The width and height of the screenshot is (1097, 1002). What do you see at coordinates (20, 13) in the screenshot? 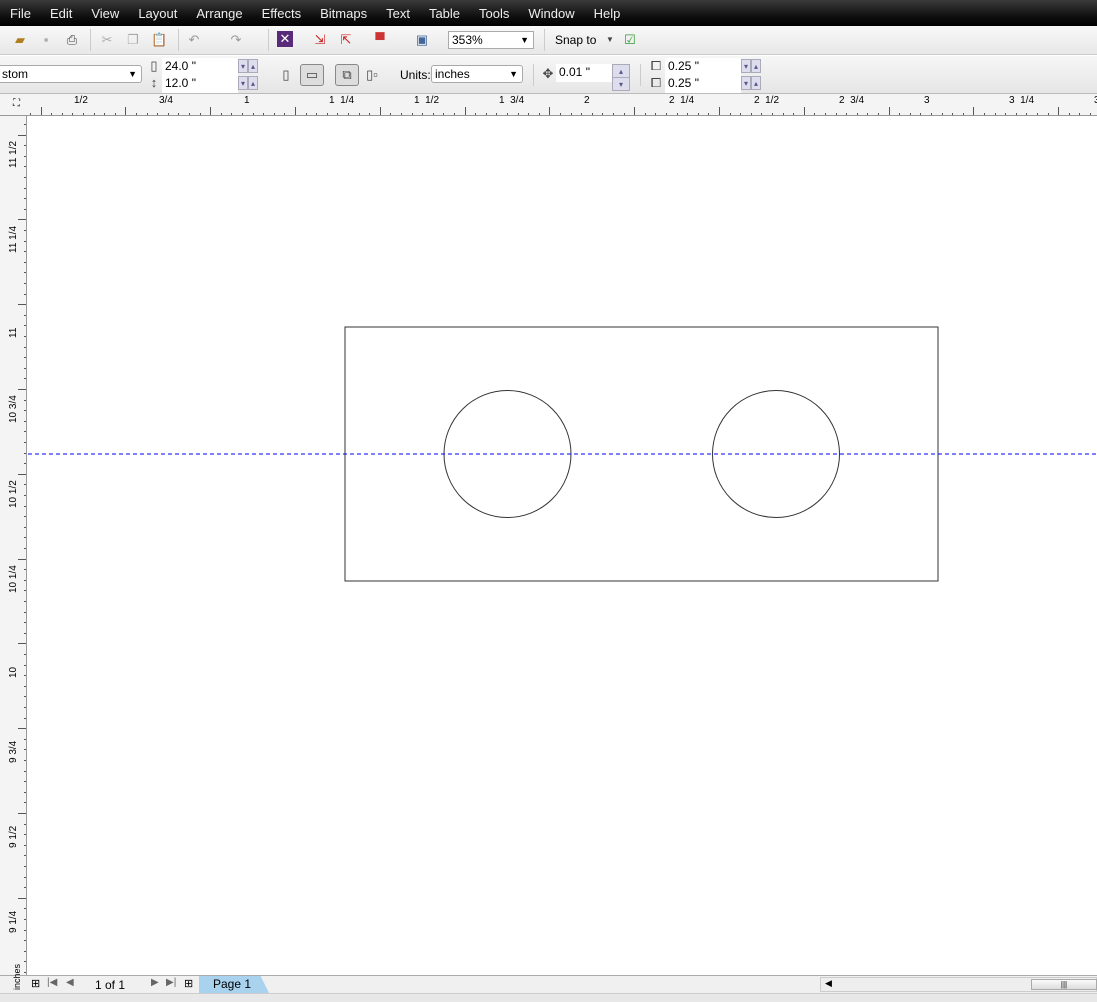
I see `menu-file: File` at bounding box center [20, 13].